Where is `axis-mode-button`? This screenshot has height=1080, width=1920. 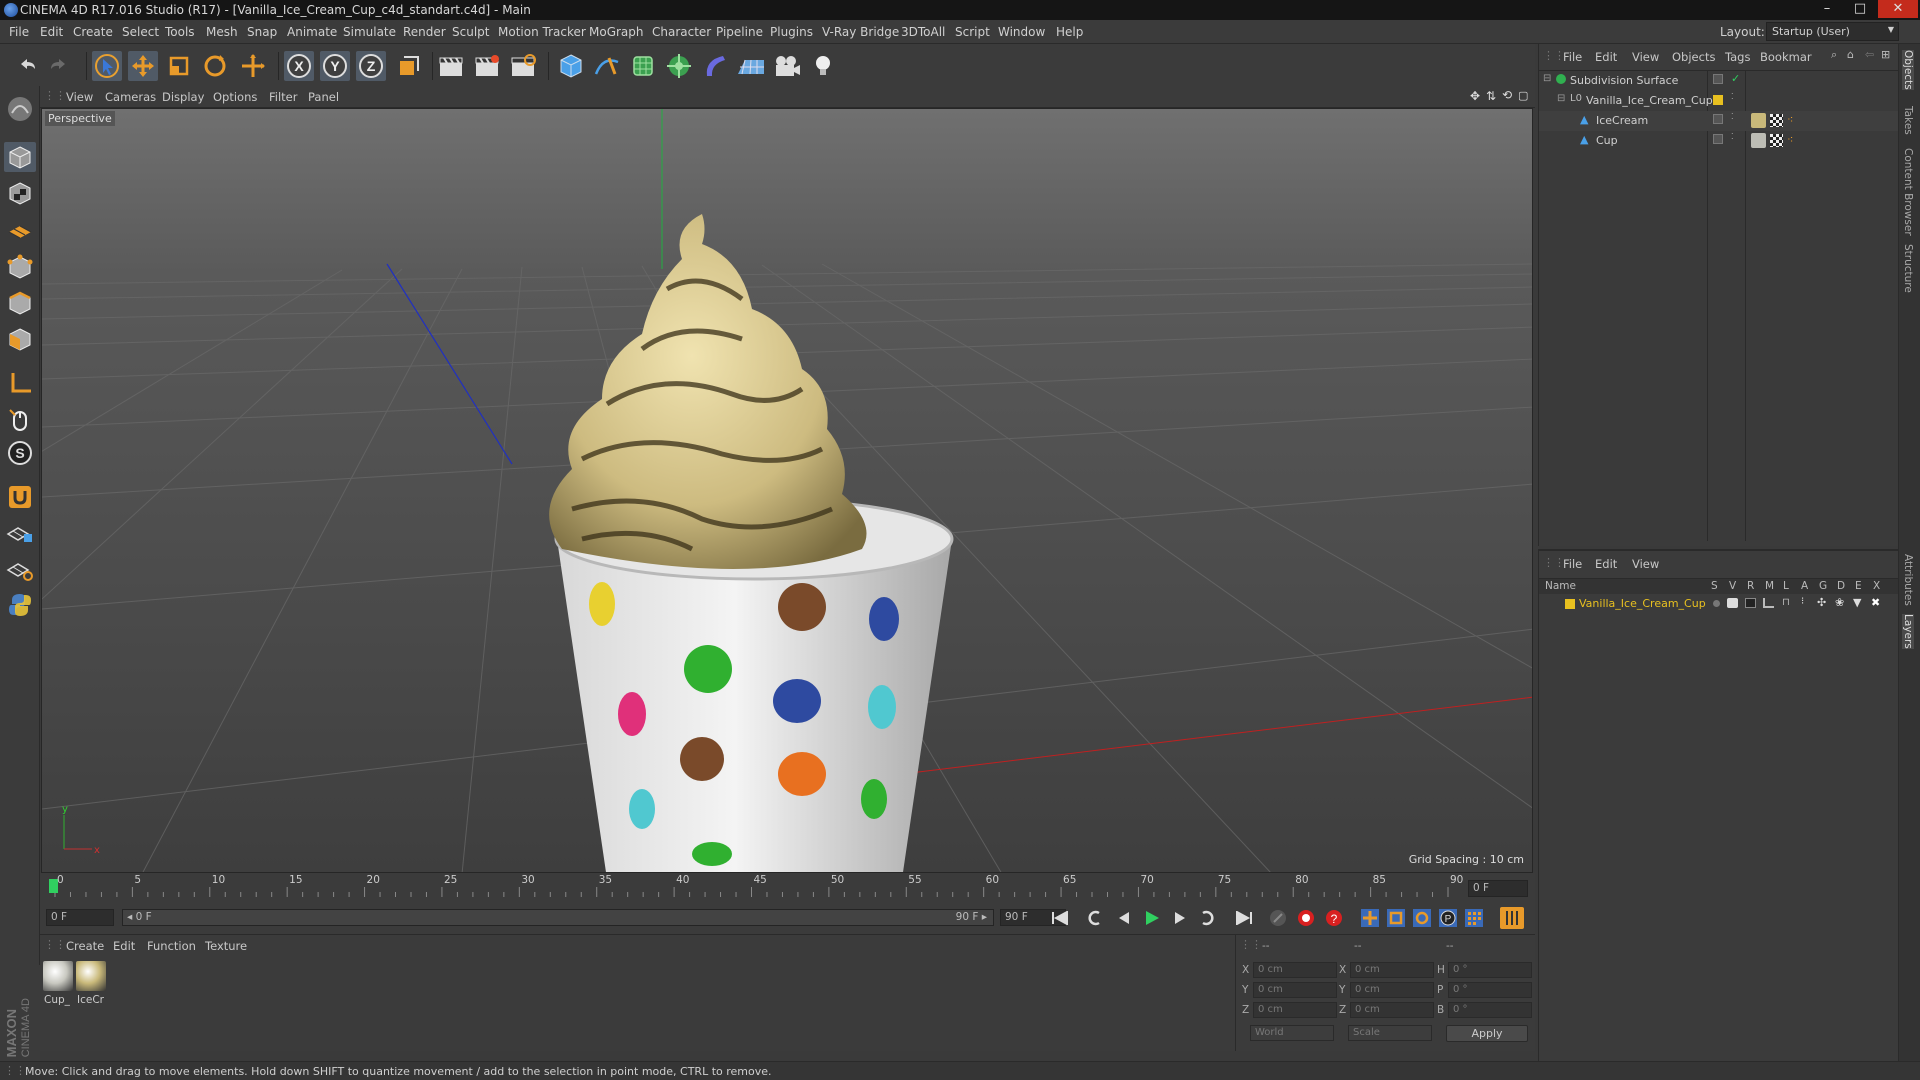
axis-mode-button is located at coordinates (20, 383).